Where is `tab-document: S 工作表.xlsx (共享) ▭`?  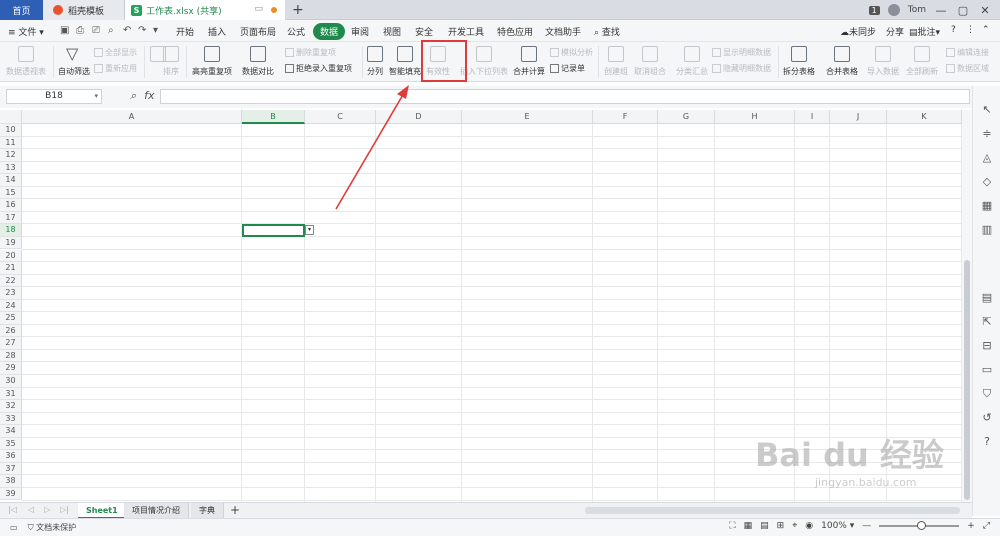 tab-document: S 工作表.xlsx (共享) ▭ is located at coordinates (205, 10).